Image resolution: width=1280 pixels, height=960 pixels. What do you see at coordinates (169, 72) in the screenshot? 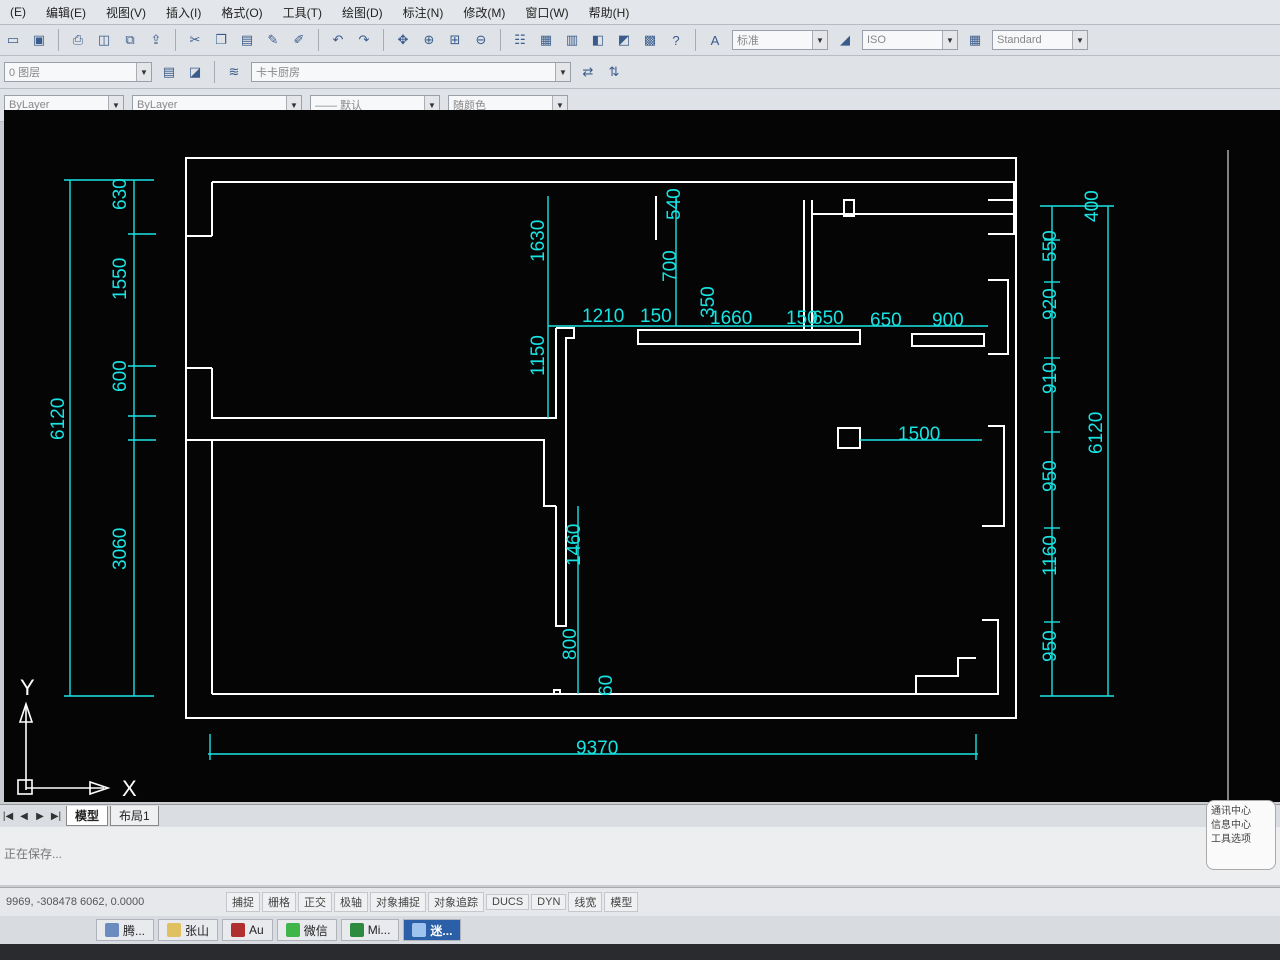
I see `layer-manager-icon: ▤` at bounding box center [169, 72].